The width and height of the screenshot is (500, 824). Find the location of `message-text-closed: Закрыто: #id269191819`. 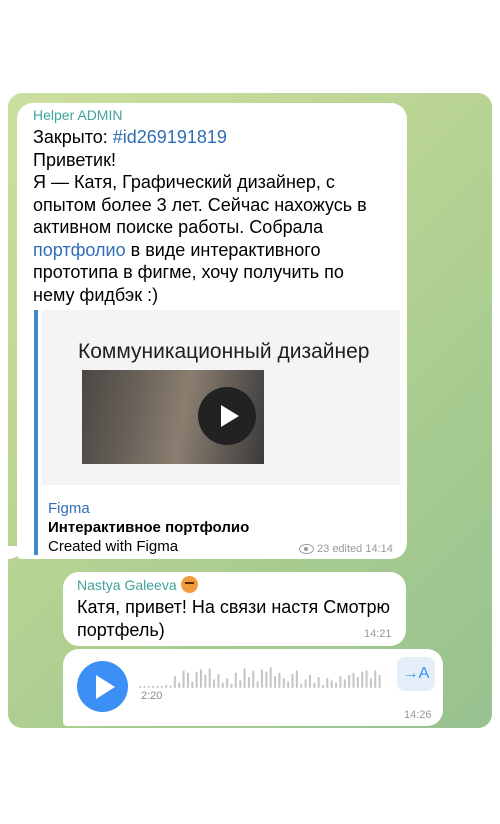

message-text-closed: Закрыто: #id269191819 is located at coordinates (130, 137).